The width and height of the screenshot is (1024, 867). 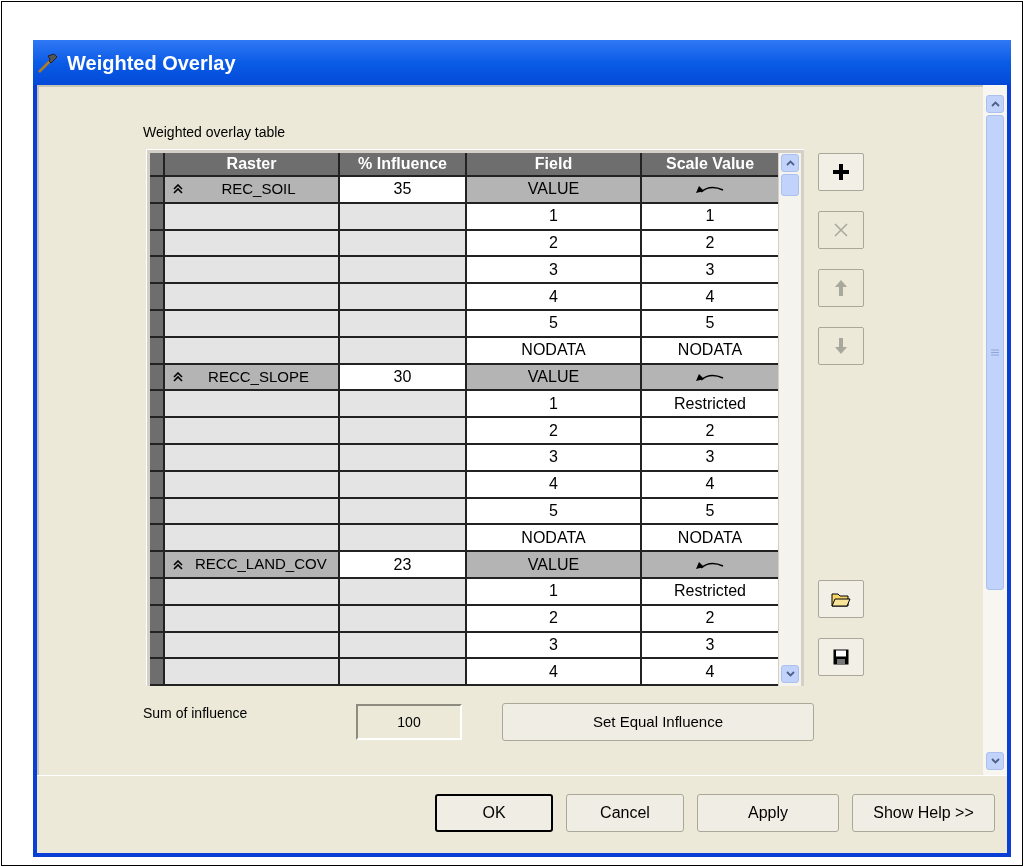 I want to click on grip-icon, so click(x=995, y=352).